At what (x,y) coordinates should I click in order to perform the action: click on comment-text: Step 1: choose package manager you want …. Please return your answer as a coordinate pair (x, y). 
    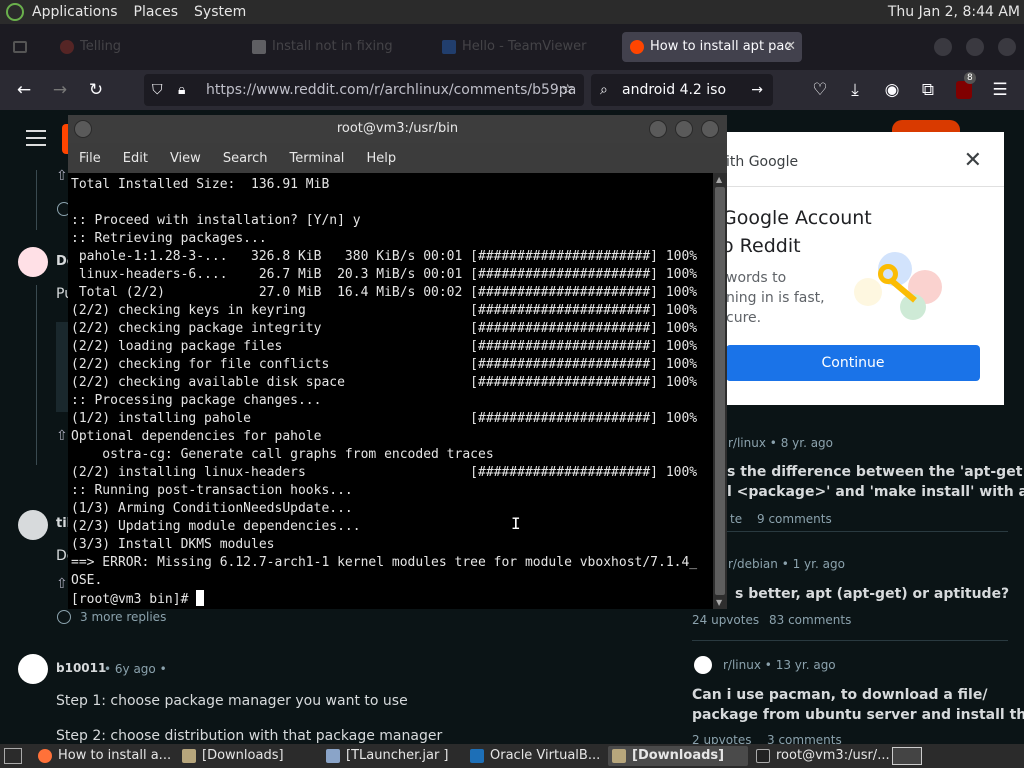
    Looking at the image, I should click on (232, 701).